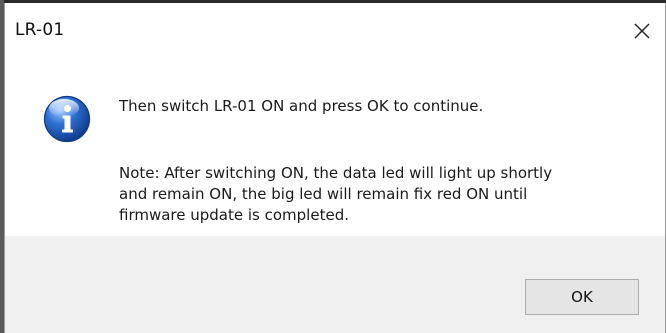  Describe the element at coordinates (234, 215) in the screenshot. I see `note-line: firmware update is completed.` at that location.